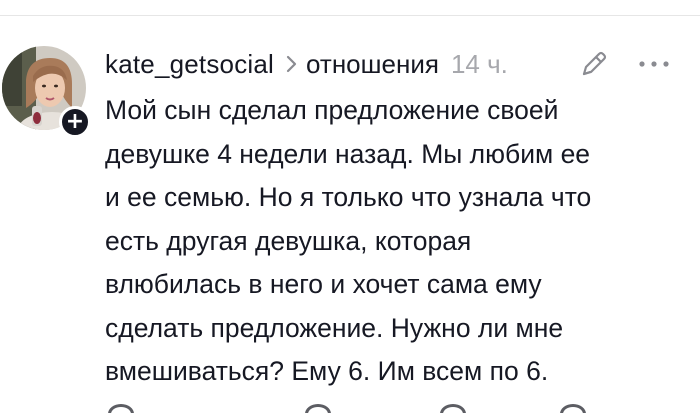 The height and width of the screenshot is (413, 700). What do you see at coordinates (327, 371) in the screenshot?
I see `comment-line: вмешиваться? Ему 6. Им всем по 6.` at bounding box center [327, 371].